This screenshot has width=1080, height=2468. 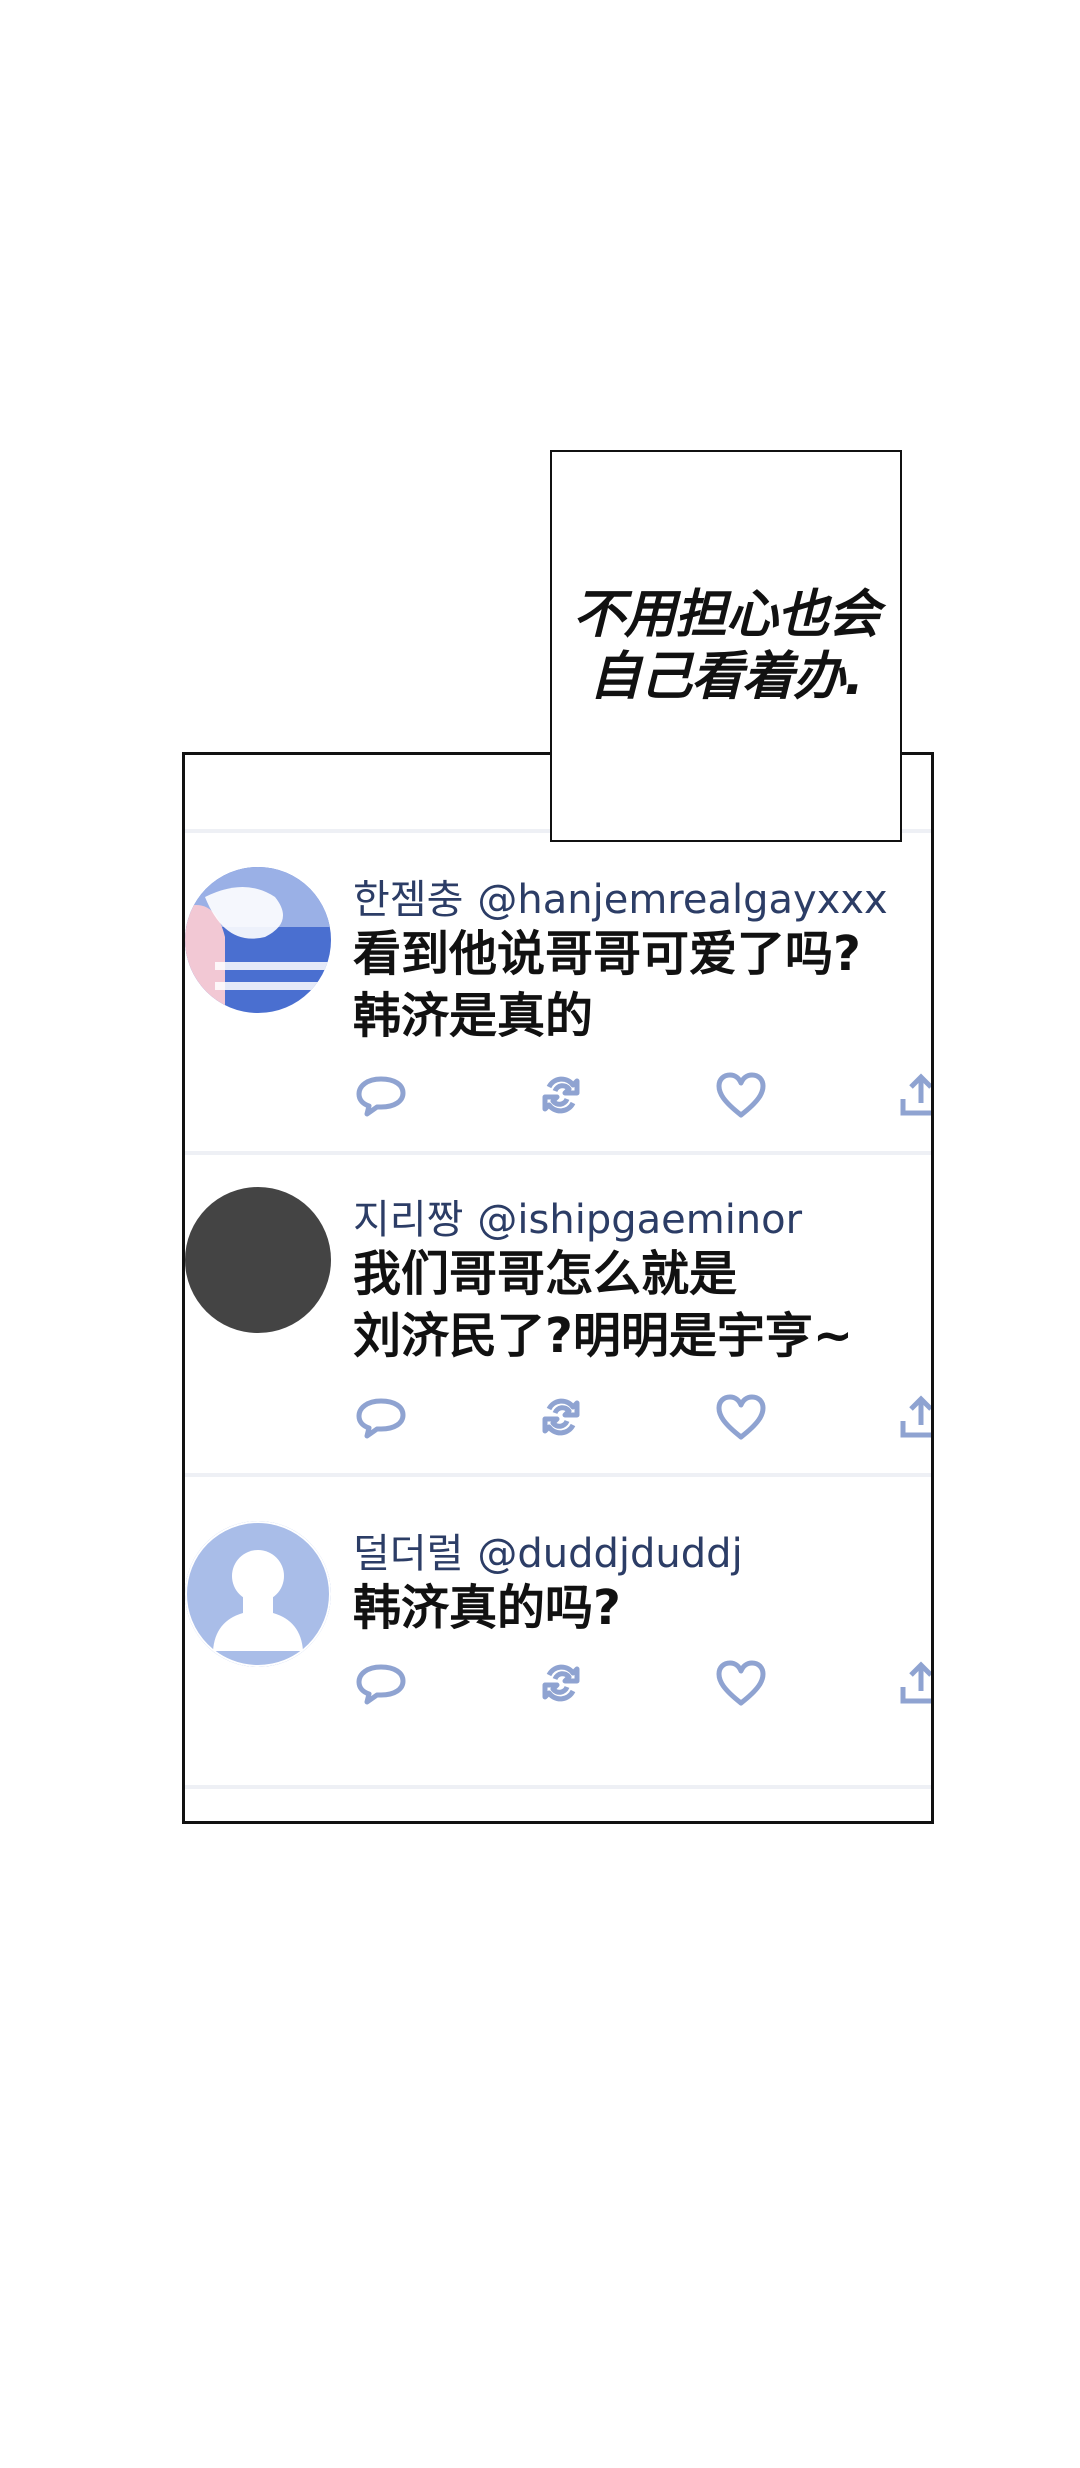 What do you see at coordinates (639, 1220) in the screenshot?
I see `handle: @ishipgaeminor` at bounding box center [639, 1220].